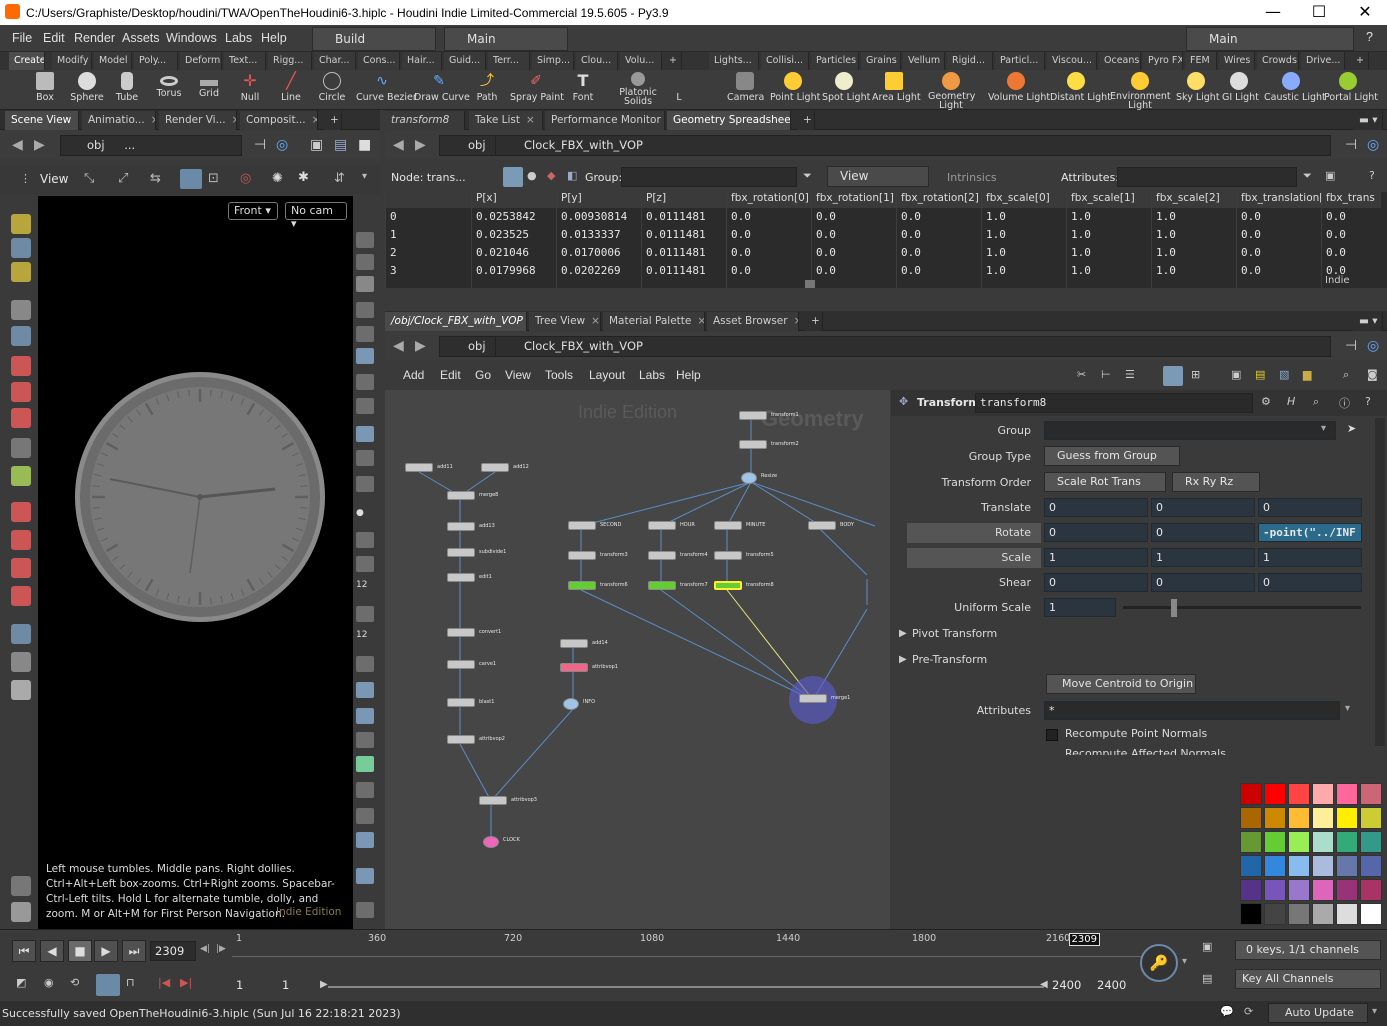  Describe the element at coordinates (186, 982) in the screenshot. I see `next-key-icon: ▶|` at that location.